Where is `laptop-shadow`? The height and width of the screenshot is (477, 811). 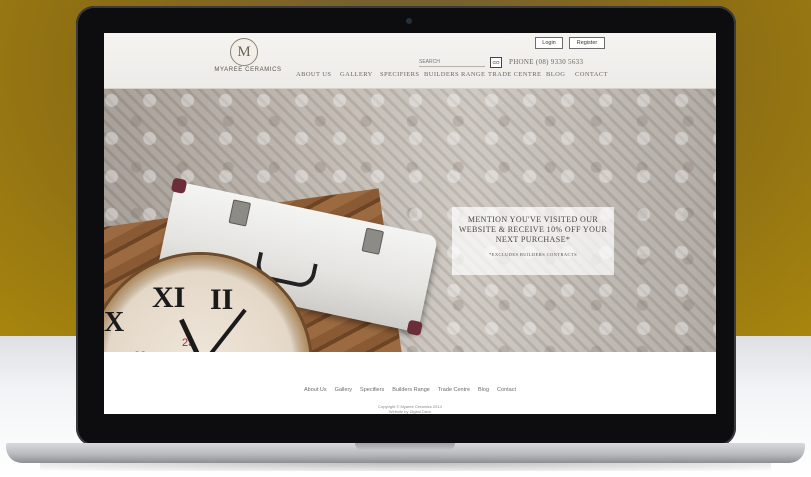 laptop-shadow is located at coordinates (405, 467).